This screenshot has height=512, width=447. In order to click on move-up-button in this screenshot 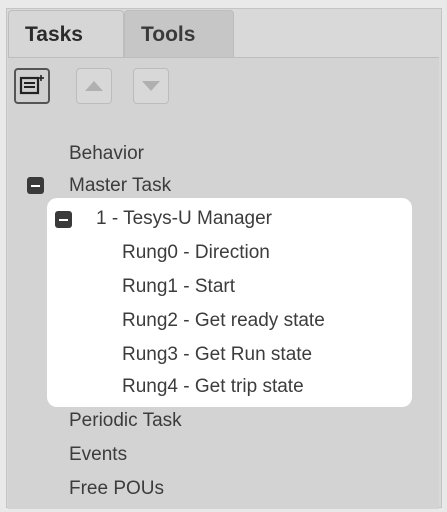, I will do `click(94, 86)`.